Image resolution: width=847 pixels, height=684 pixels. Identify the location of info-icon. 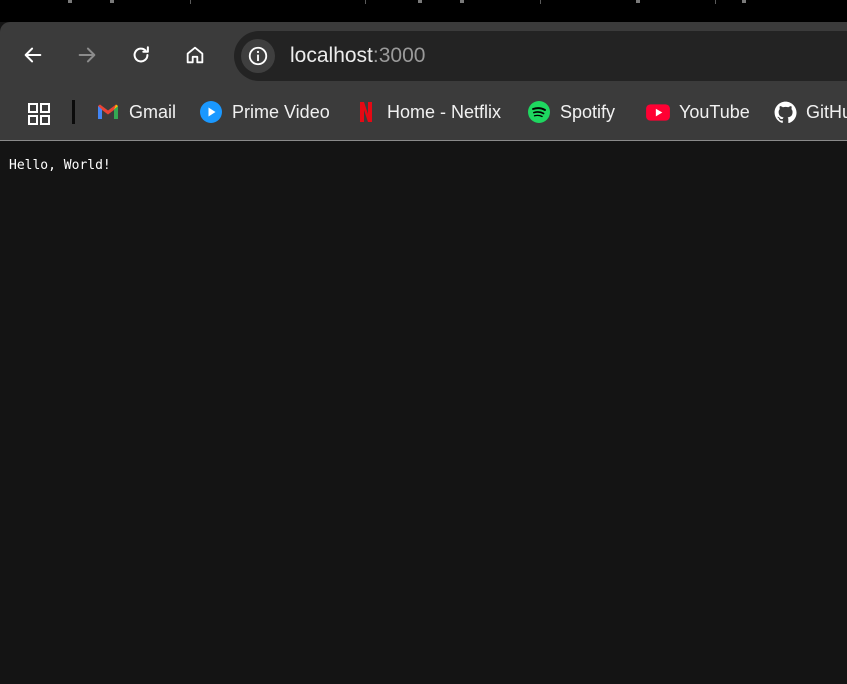
(258, 56).